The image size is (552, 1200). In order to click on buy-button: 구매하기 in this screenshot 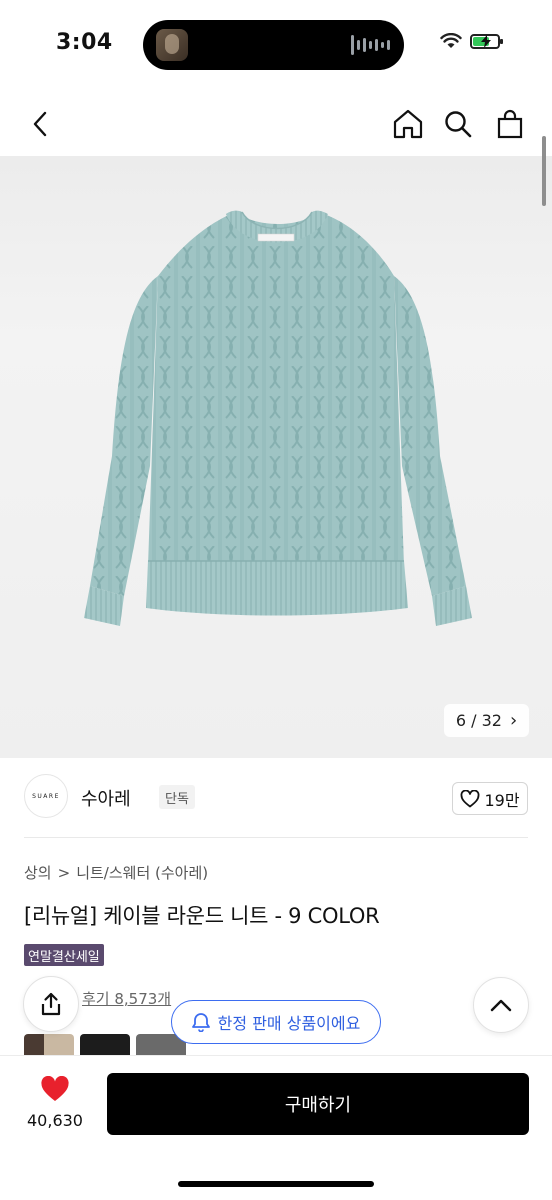, I will do `click(318, 1104)`.